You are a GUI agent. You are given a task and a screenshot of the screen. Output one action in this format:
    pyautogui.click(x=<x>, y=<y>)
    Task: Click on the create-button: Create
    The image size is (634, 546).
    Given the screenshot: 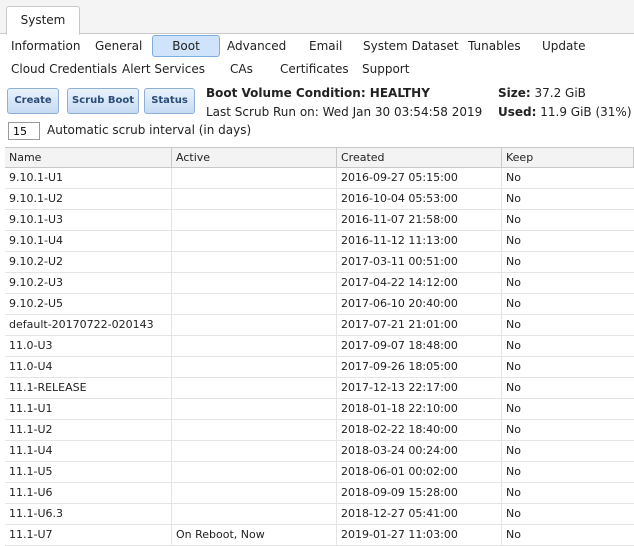 What is the action you would take?
    pyautogui.click(x=33, y=101)
    